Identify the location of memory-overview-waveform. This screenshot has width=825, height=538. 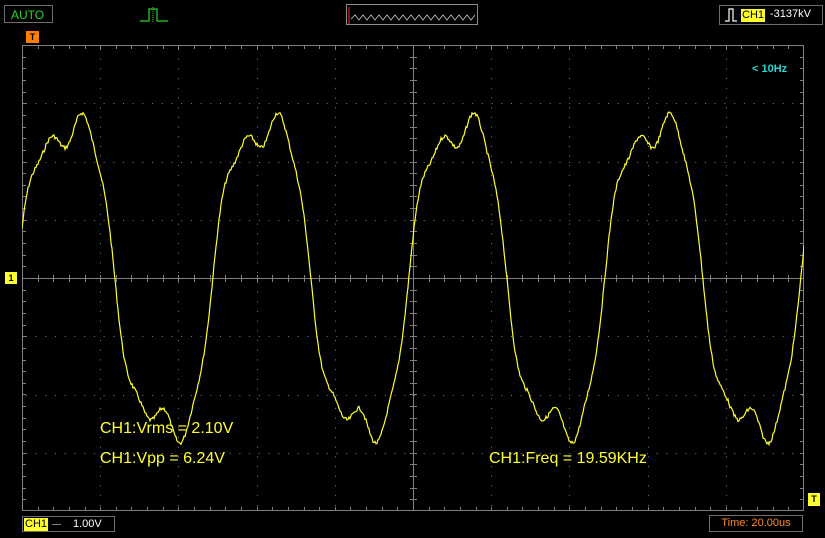
(413, 17).